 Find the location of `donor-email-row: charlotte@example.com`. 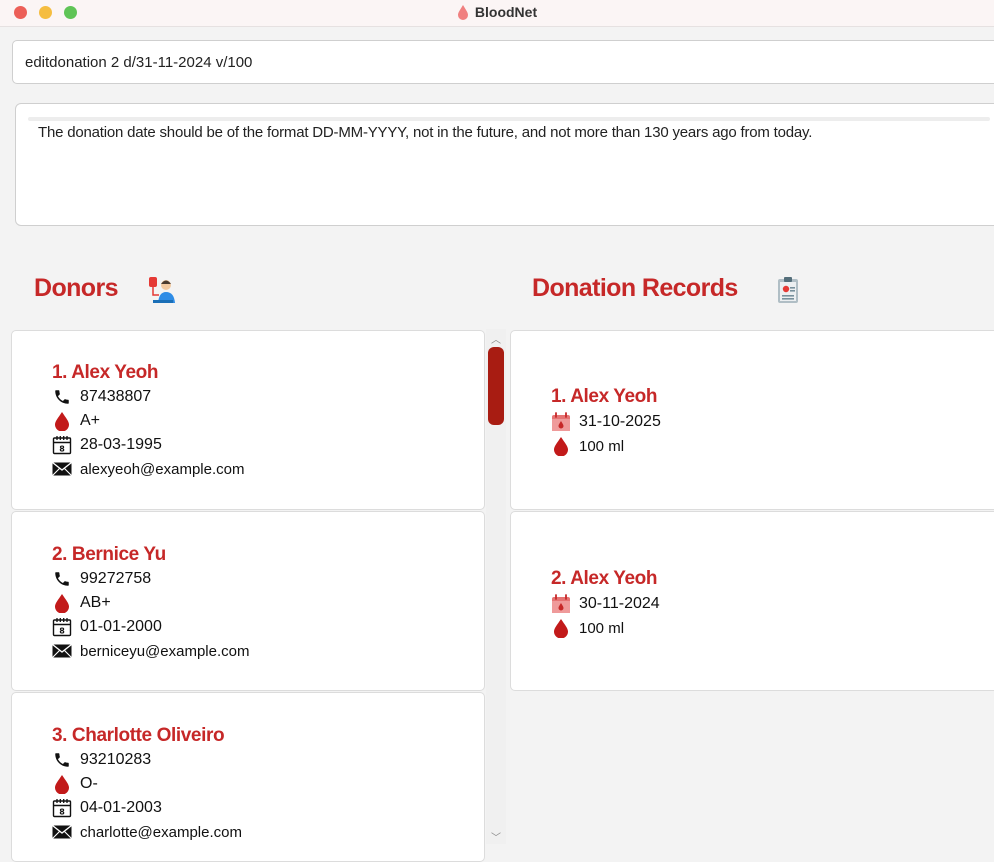

donor-email-row: charlotte@example.com is located at coordinates (147, 832).